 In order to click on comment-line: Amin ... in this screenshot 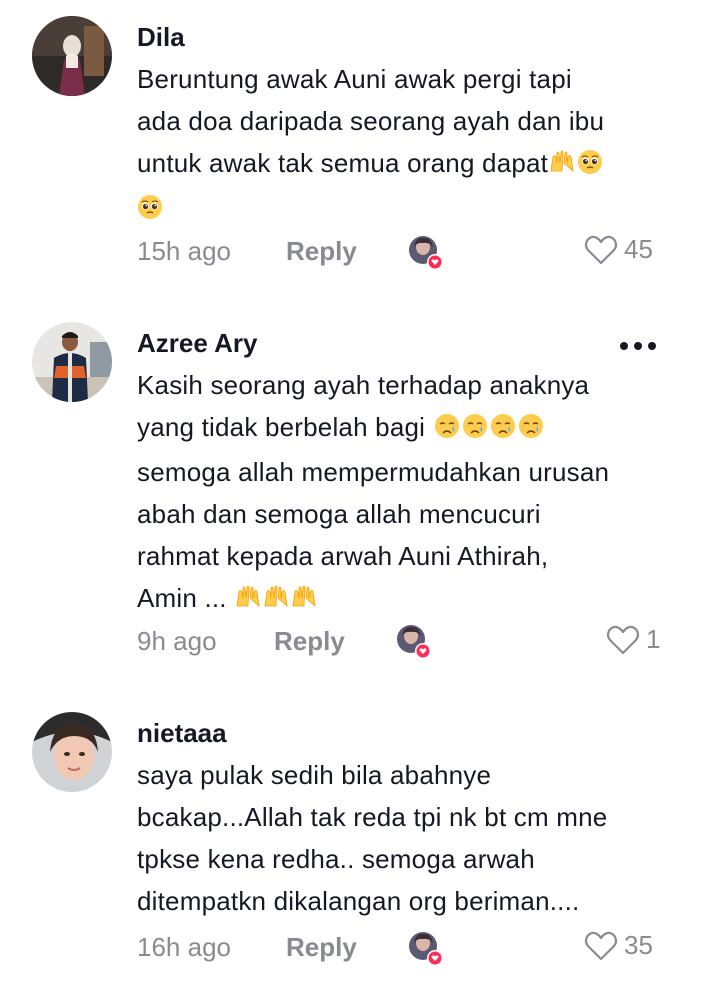, I will do `click(182, 598)`.